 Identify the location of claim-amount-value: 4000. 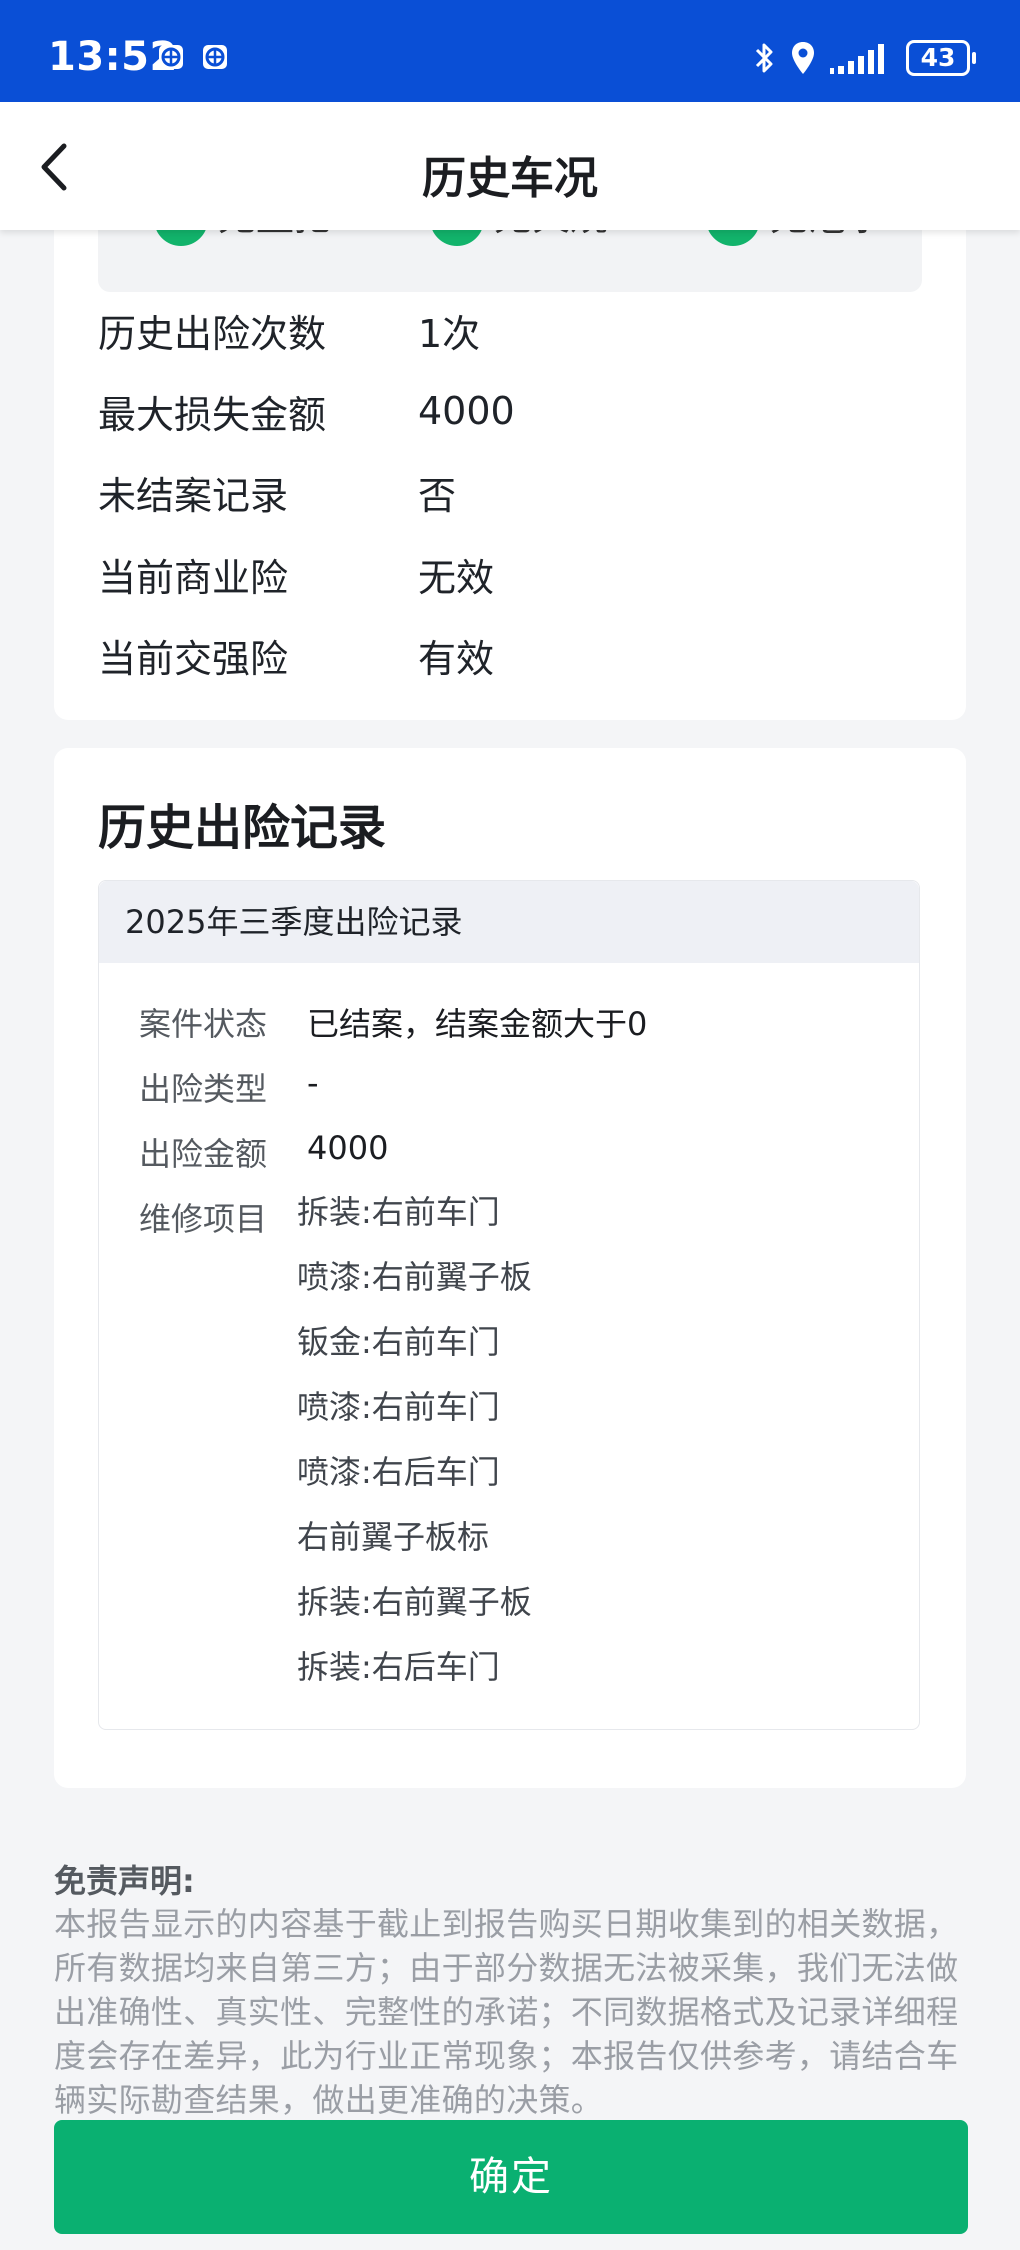
(348, 1148).